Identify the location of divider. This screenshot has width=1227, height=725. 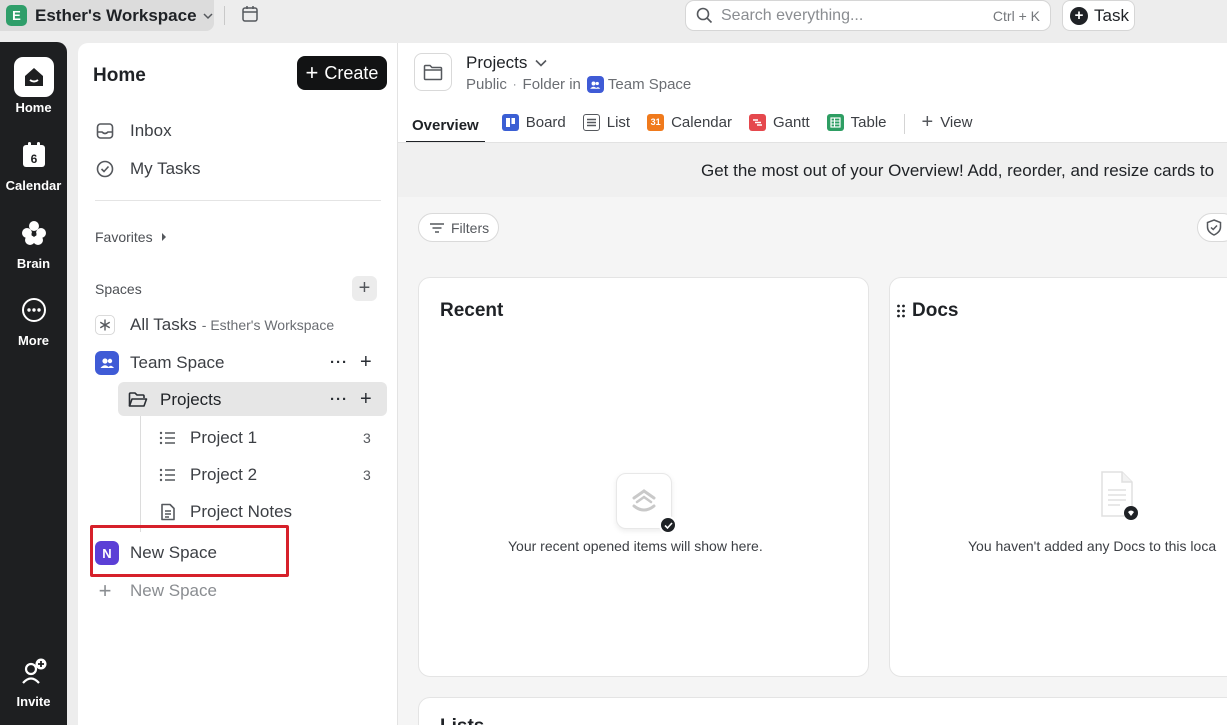
(904, 124).